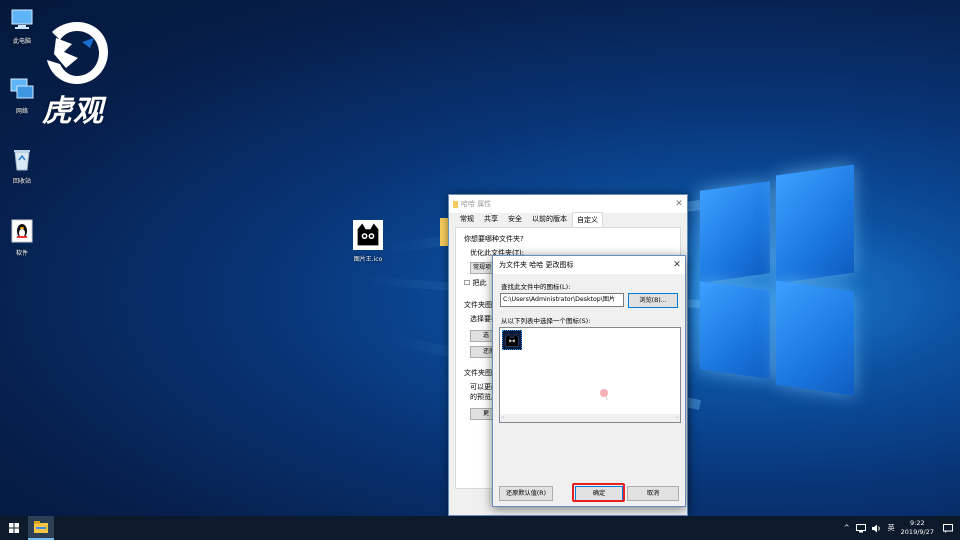 The height and width of the screenshot is (540, 960). I want to click on clock: 9:22 2019/9/27, so click(917, 528).